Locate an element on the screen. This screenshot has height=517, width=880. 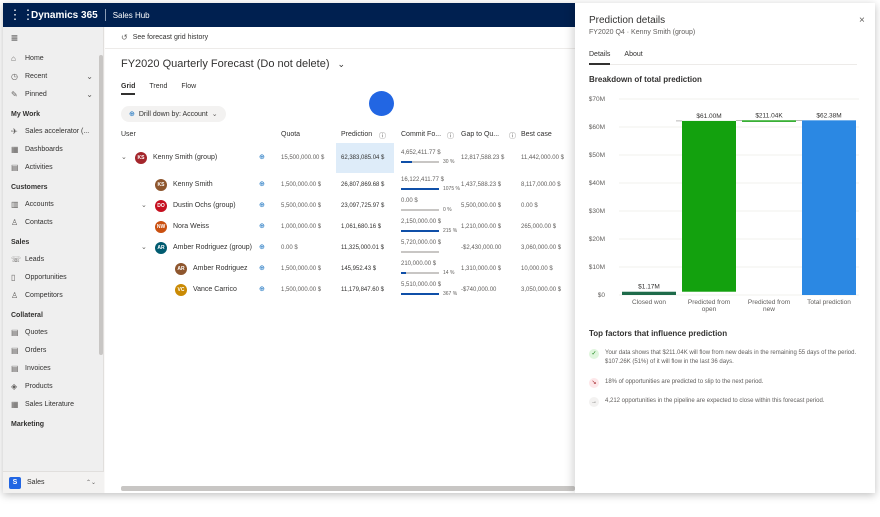
prediction-cell: 62,383,085.04 $ is located at coordinates (362, 158).